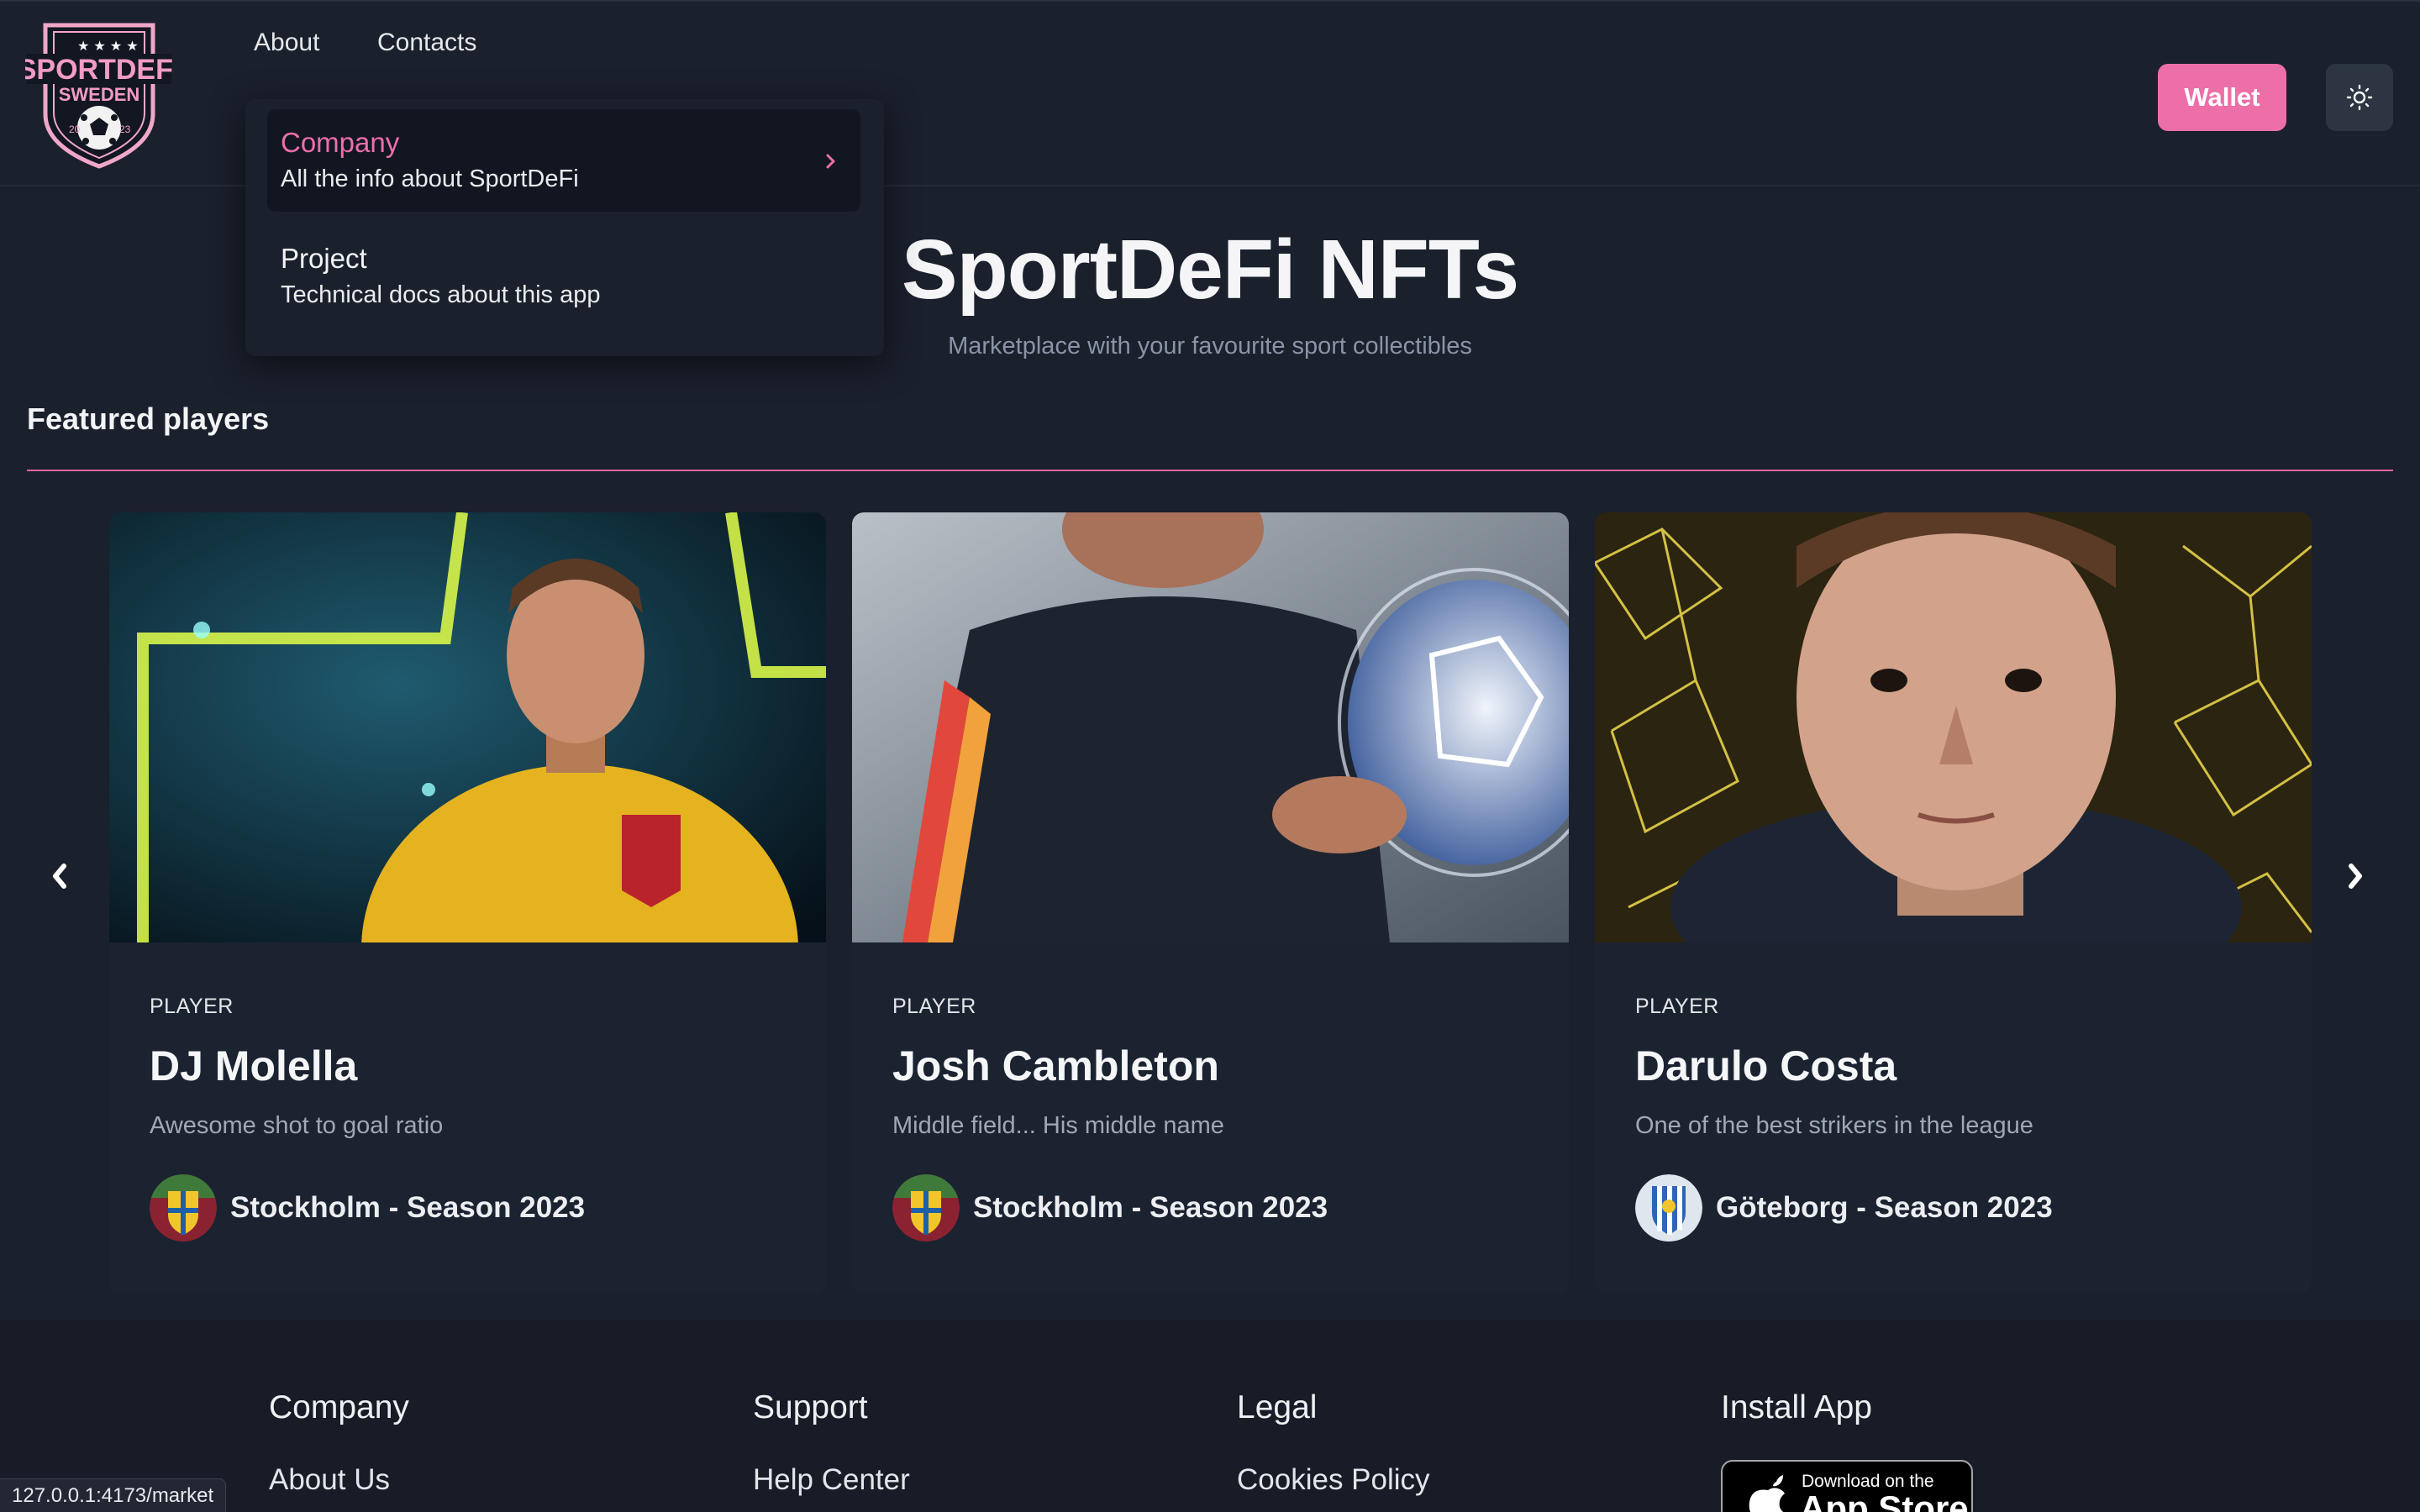 The width and height of the screenshot is (2420, 1512). Describe the element at coordinates (286, 43) in the screenshot. I see `nav-about: About` at that location.